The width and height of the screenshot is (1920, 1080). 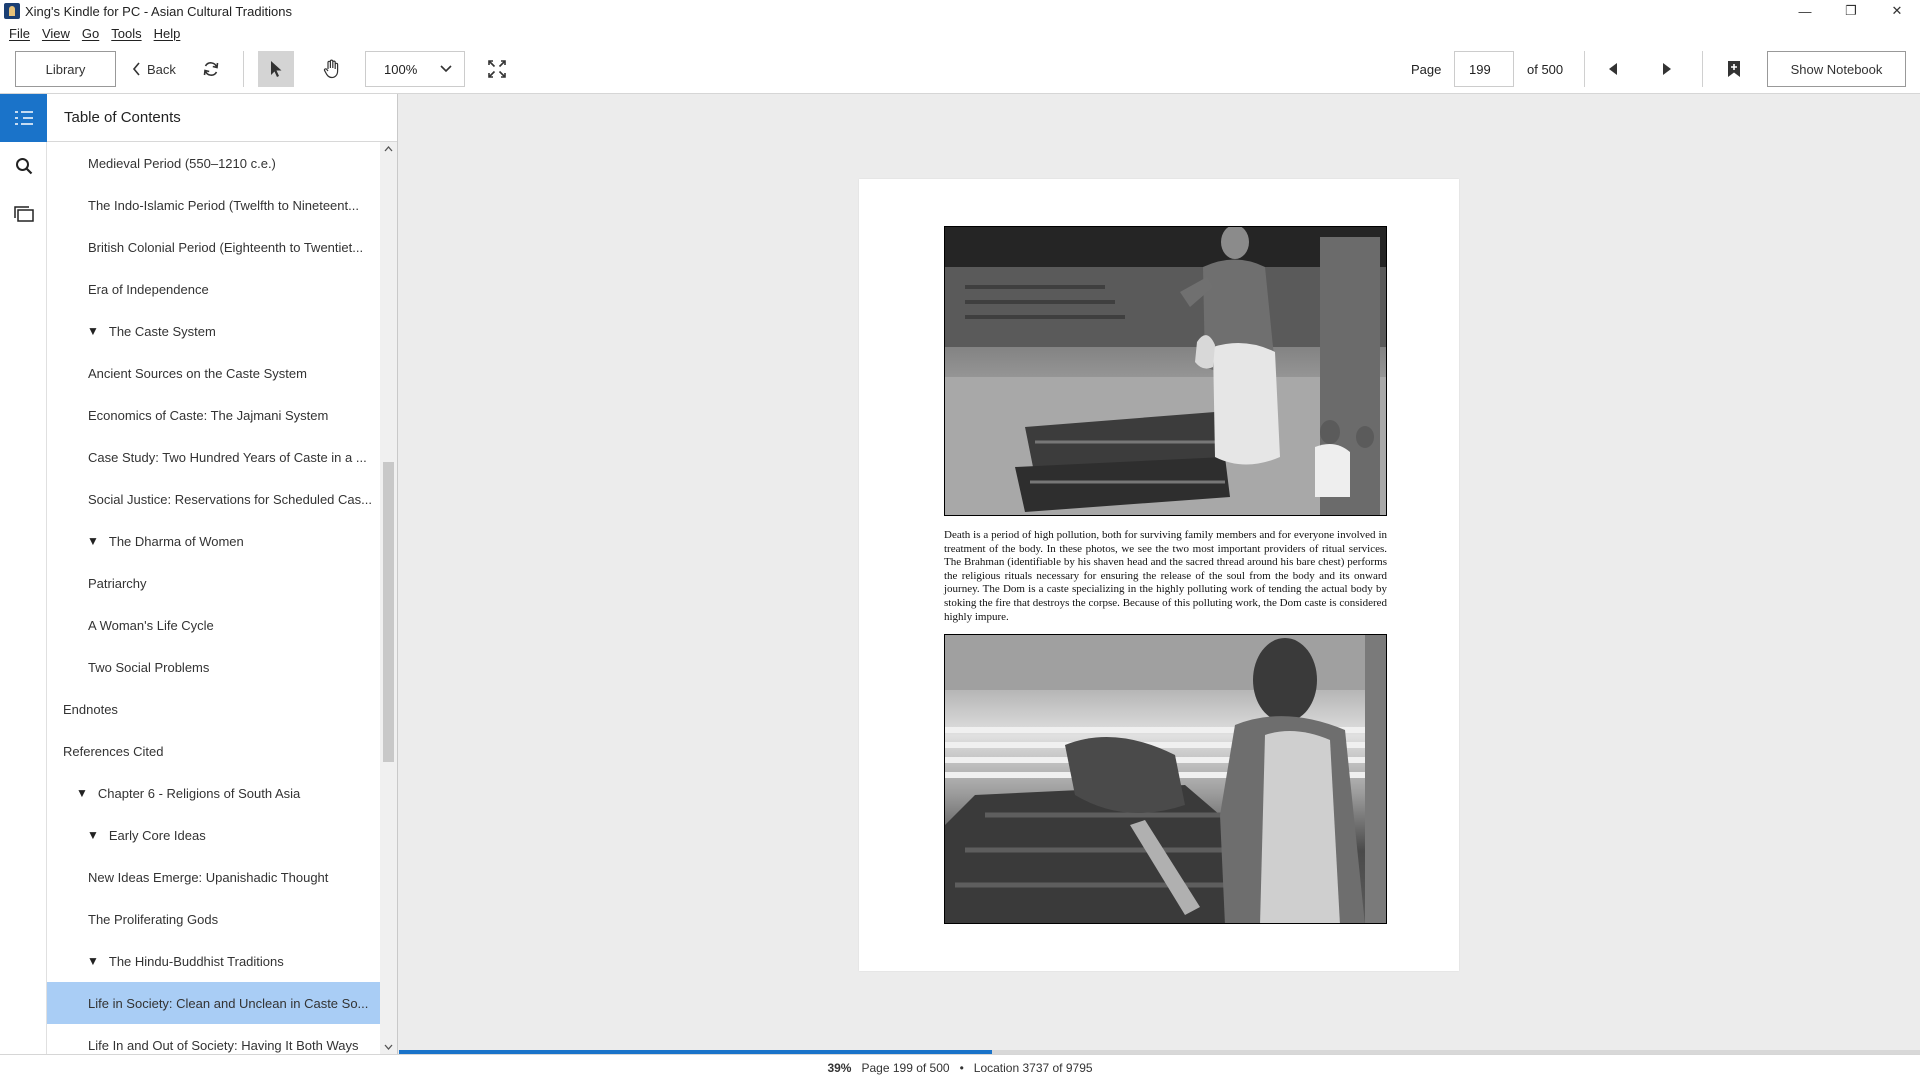 What do you see at coordinates (213, 709) in the screenshot?
I see `toc-item: Endnotes` at bounding box center [213, 709].